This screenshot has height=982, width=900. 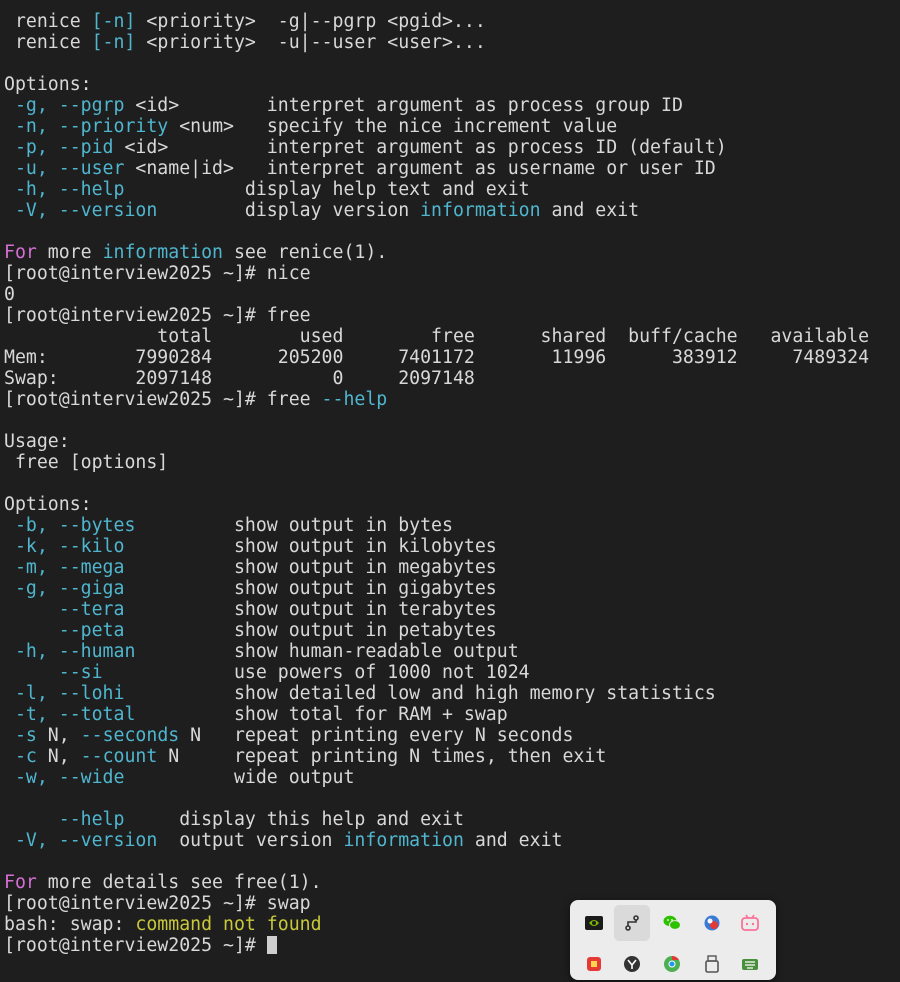 What do you see at coordinates (75, 651) in the screenshot?
I see `terminal-text: -h, --human` at bounding box center [75, 651].